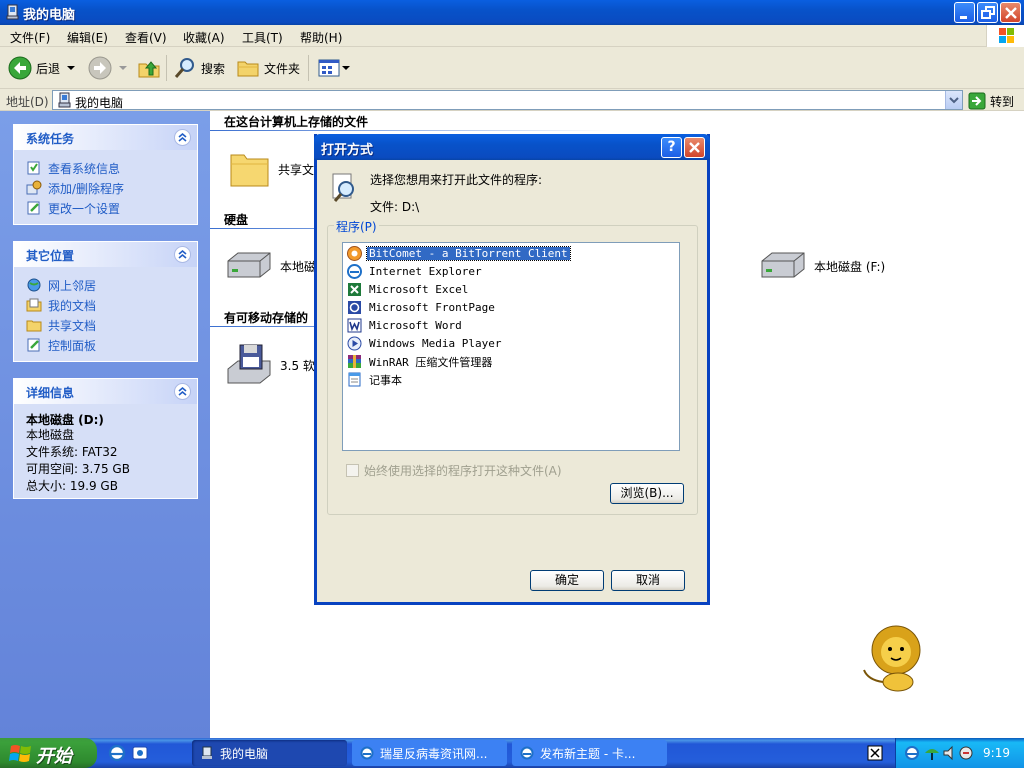 The image size is (1024, 768). Describe the element at coordinates (269, 753) in the screenshot. I see `task-my-computer: 我的电脑` at that location.